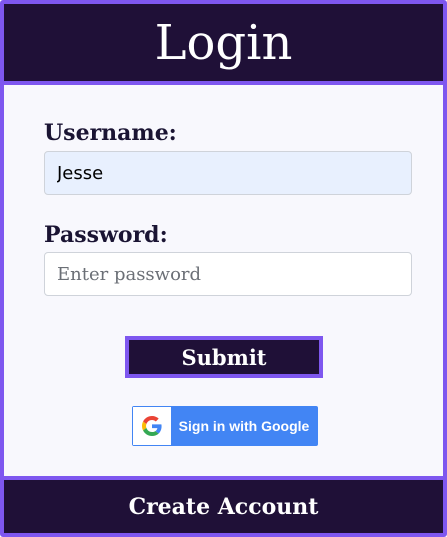 This screenshot has height=537, width=447. What do you see at coordinates (228, 274) in the screenshot?
I see `password-input` at bounding box center [228, 274].